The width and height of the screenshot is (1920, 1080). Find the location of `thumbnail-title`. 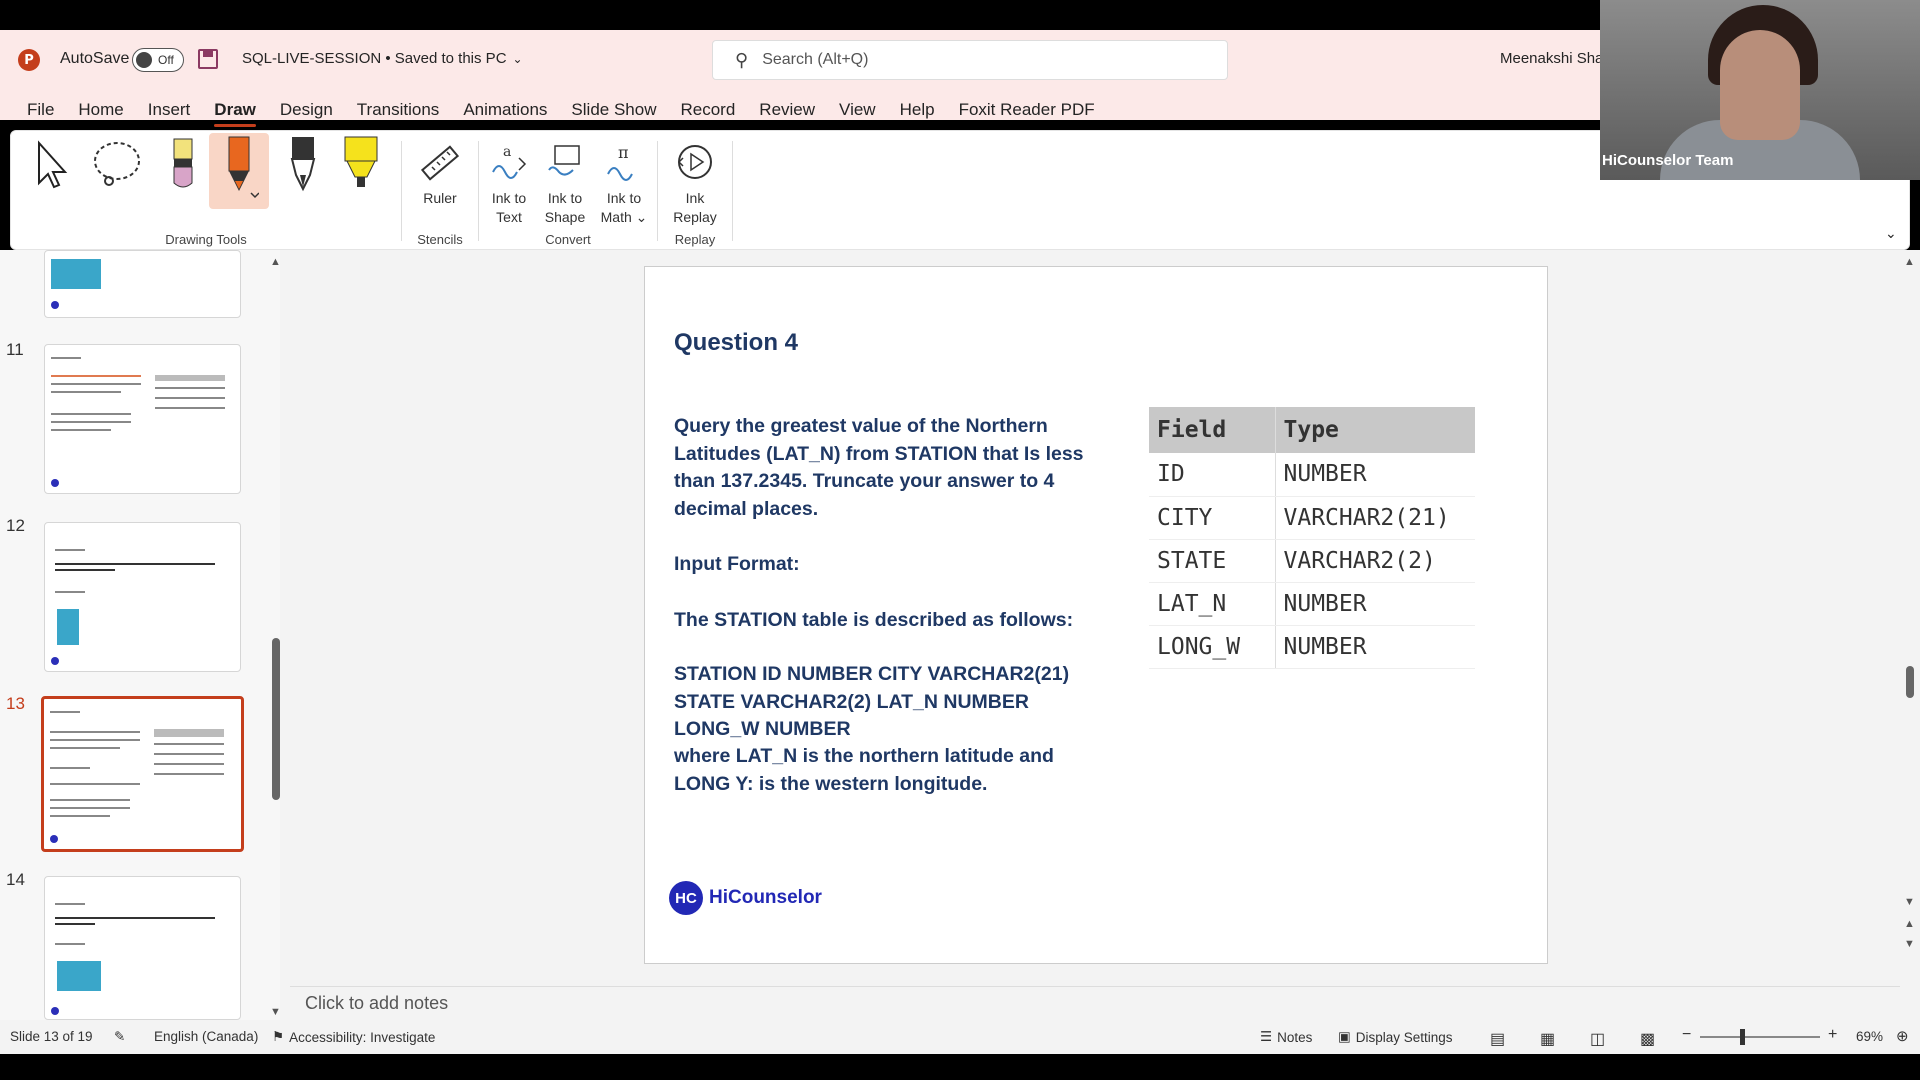

thumbnail-title is located at coordinates (70, 904).